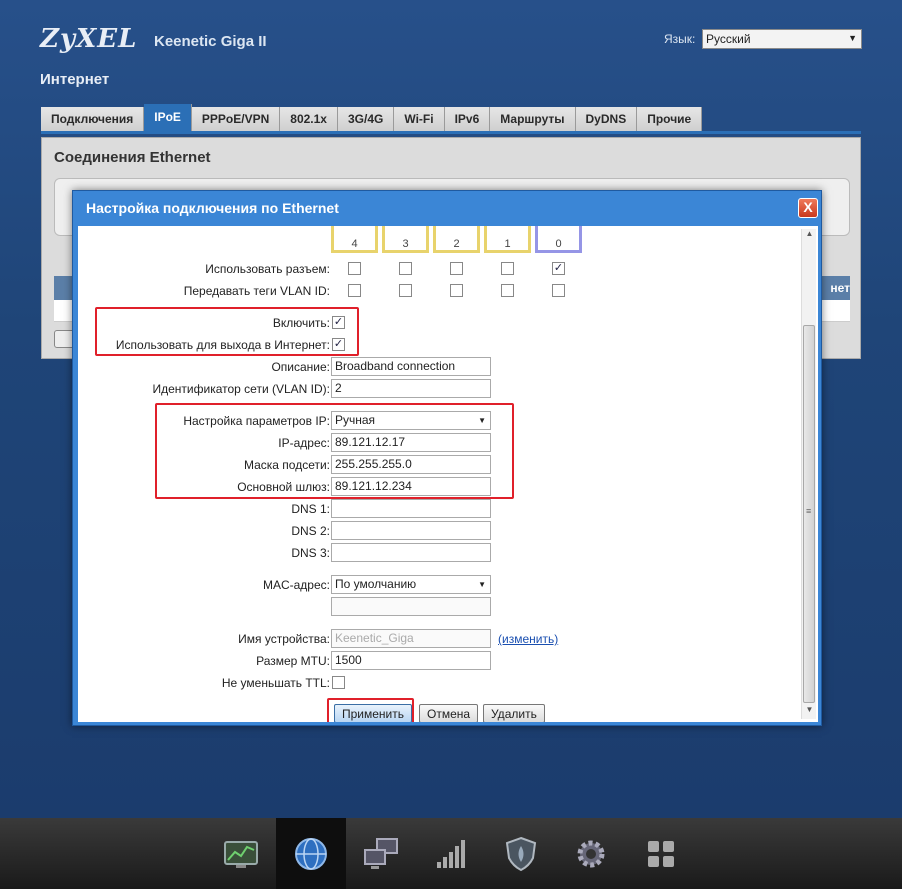  I want to click on globe-icon, so click(311, 853).